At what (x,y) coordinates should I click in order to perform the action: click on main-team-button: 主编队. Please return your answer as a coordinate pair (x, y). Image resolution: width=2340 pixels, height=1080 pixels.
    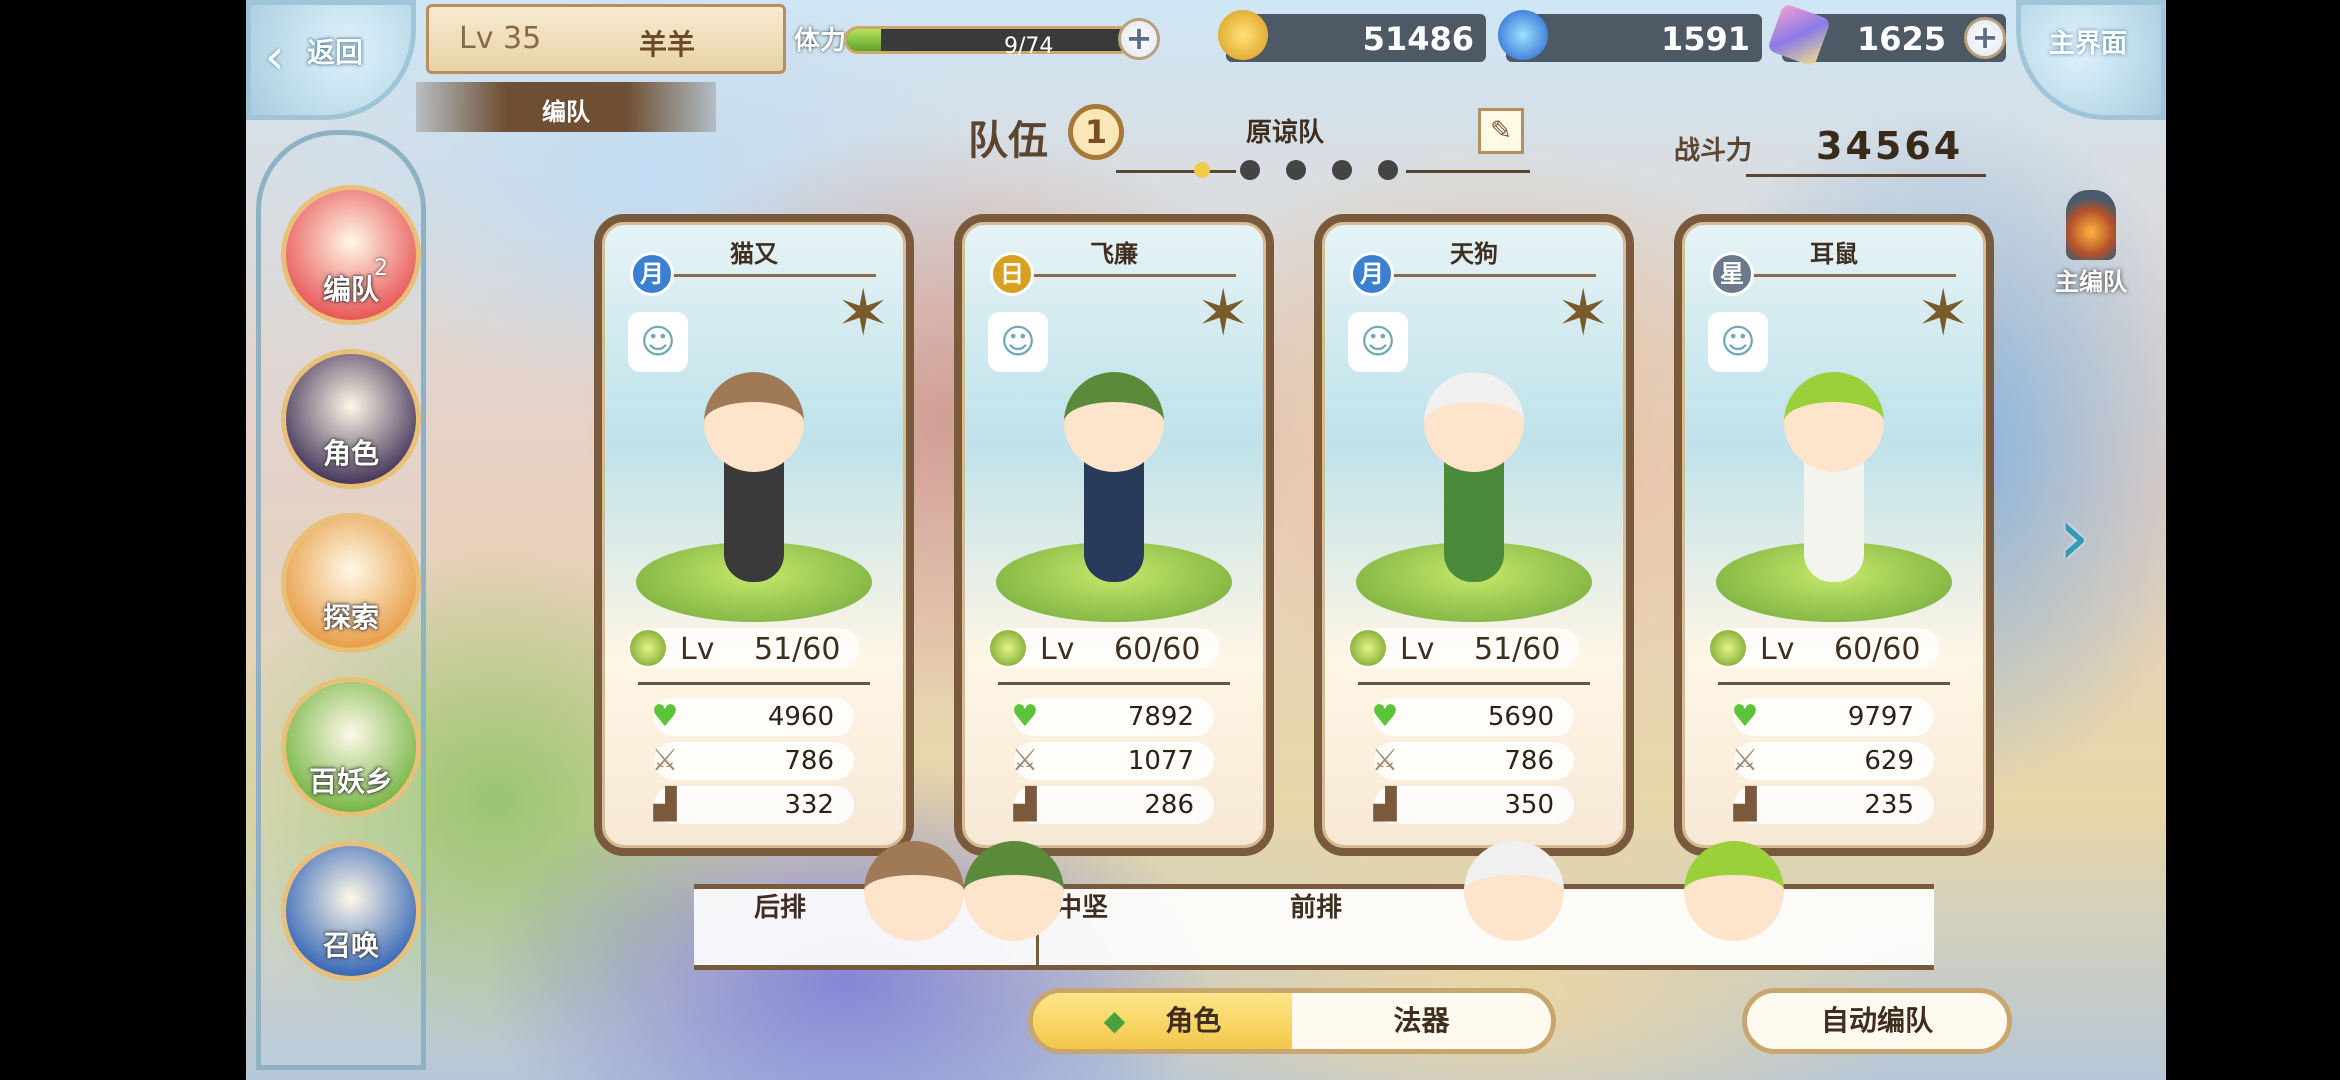
    Looking at the image, I should click on (2091, 245).